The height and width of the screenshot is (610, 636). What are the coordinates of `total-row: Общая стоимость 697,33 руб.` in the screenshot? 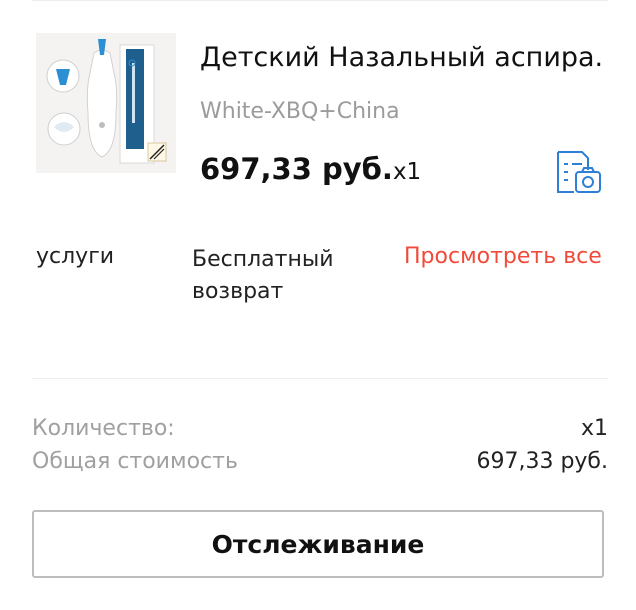 It's located at (320, 464).